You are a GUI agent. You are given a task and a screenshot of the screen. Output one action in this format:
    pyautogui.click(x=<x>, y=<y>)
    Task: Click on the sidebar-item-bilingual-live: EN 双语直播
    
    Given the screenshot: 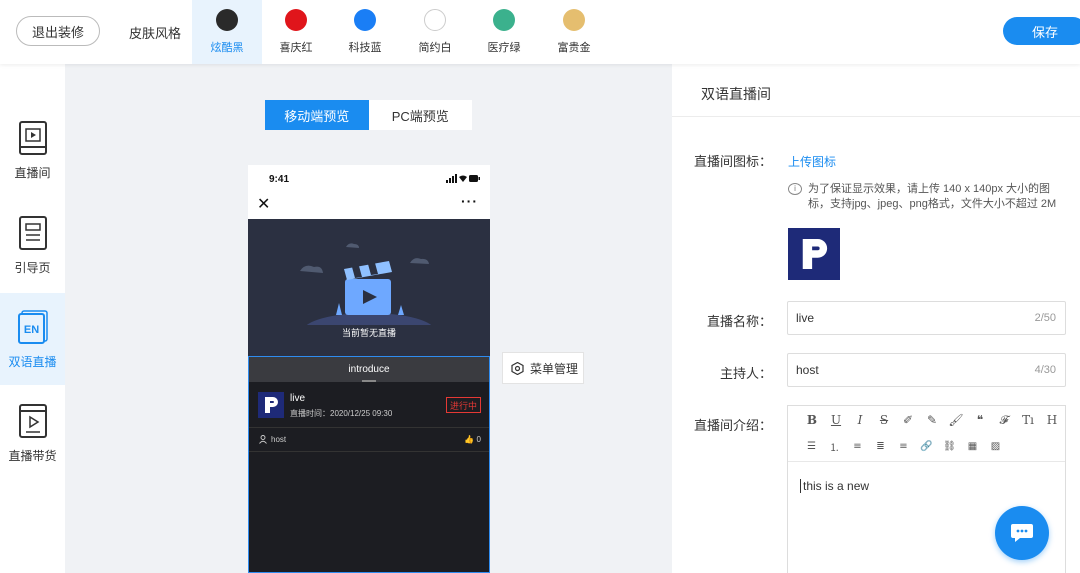 What is the action you would take?
    pyautogui.click(x=32, y=339)
    